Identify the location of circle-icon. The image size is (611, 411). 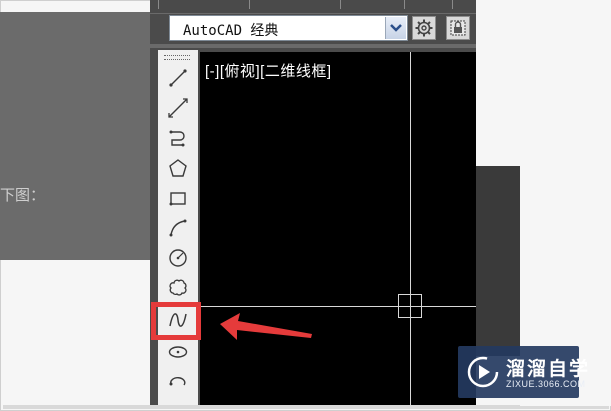
(178, 258).